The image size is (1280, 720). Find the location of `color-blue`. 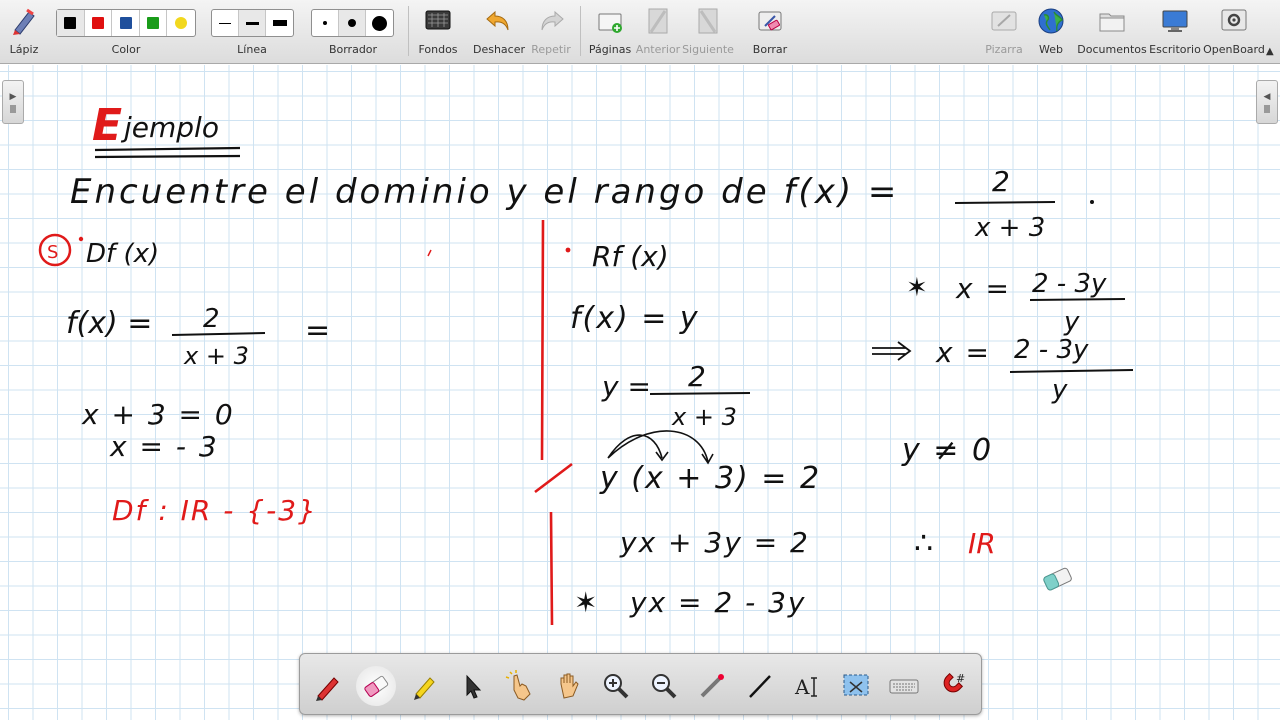

color-blue is located at coordinates (126, 23).